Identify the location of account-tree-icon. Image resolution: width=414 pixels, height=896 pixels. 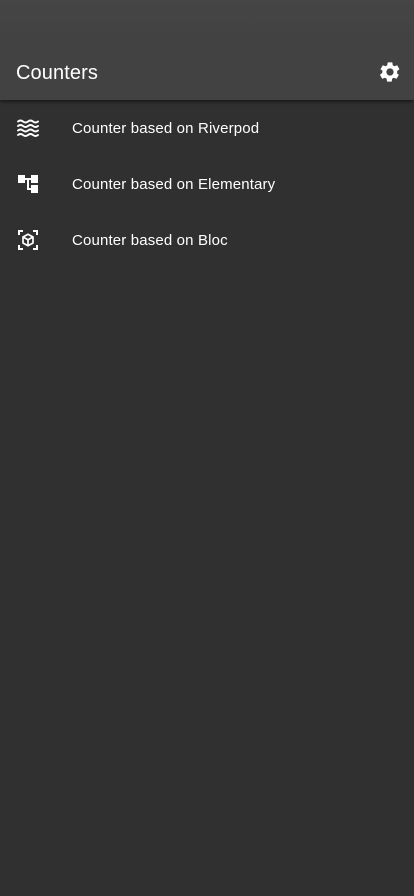
(28, 184).